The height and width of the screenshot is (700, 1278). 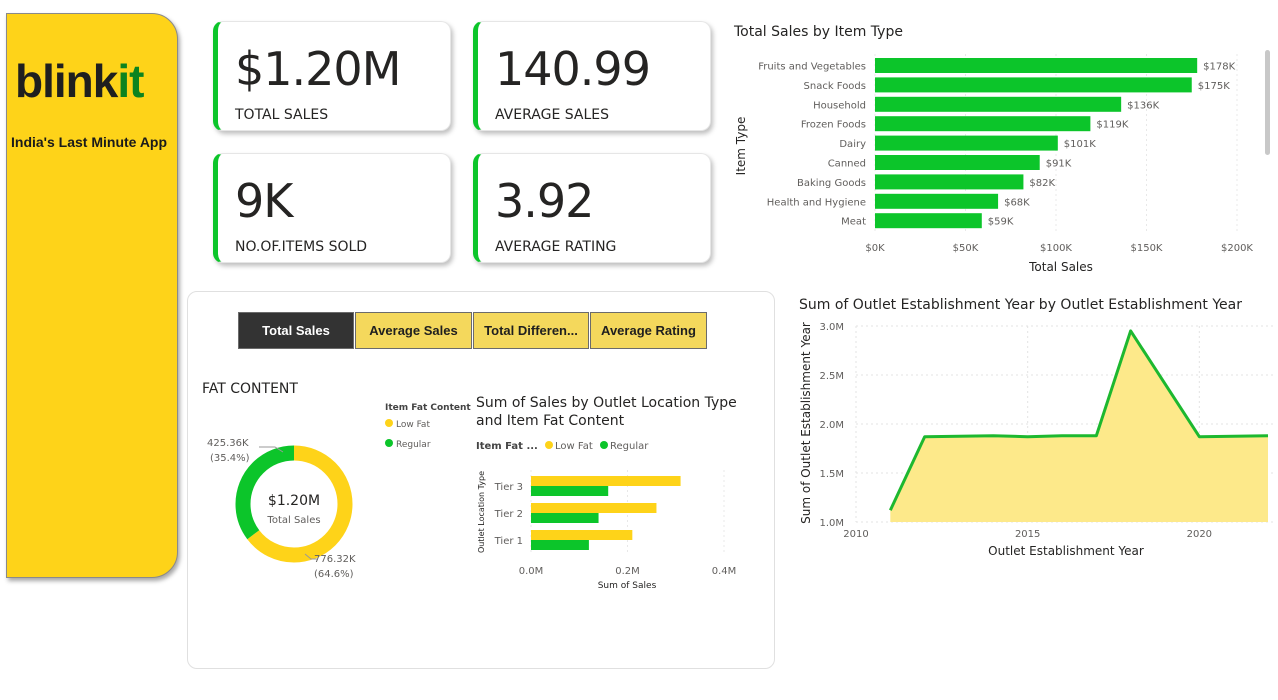 I want to click on donut-center-label: Total Sales, so click(x=293, y=520).